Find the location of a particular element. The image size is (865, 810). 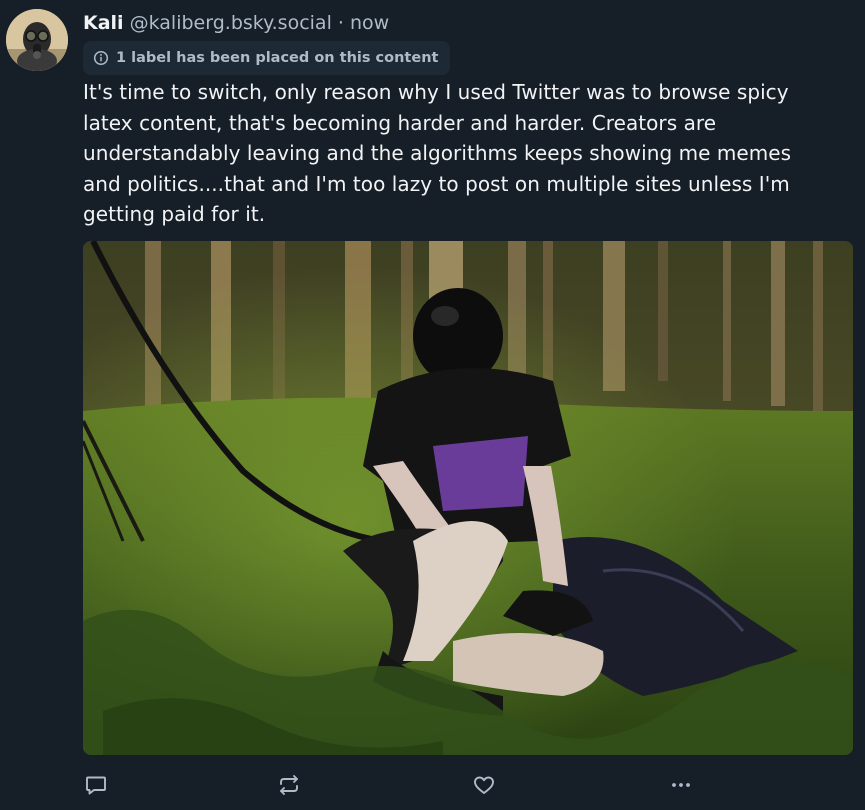

more-options-button is located at coordinates (681, 785).